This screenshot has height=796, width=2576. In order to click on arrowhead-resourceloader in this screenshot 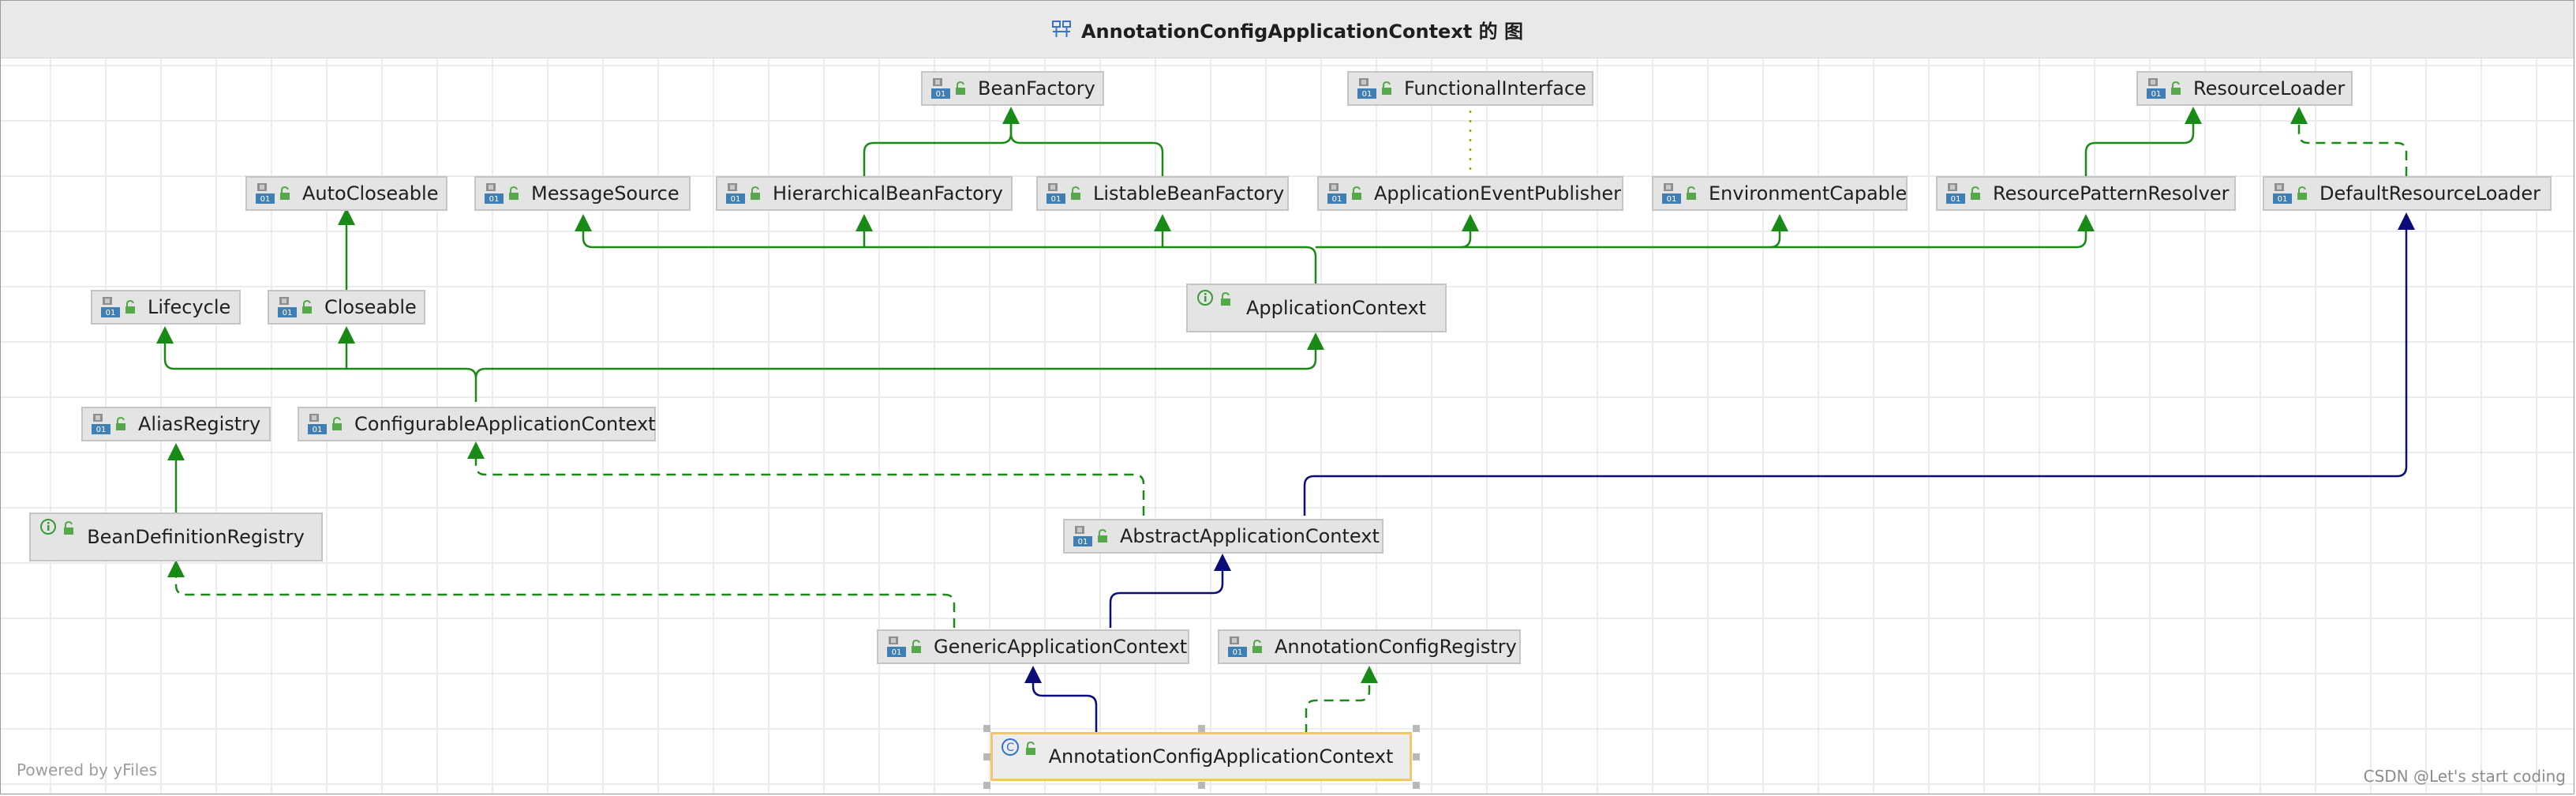, I will do `click(2193, 115)`.